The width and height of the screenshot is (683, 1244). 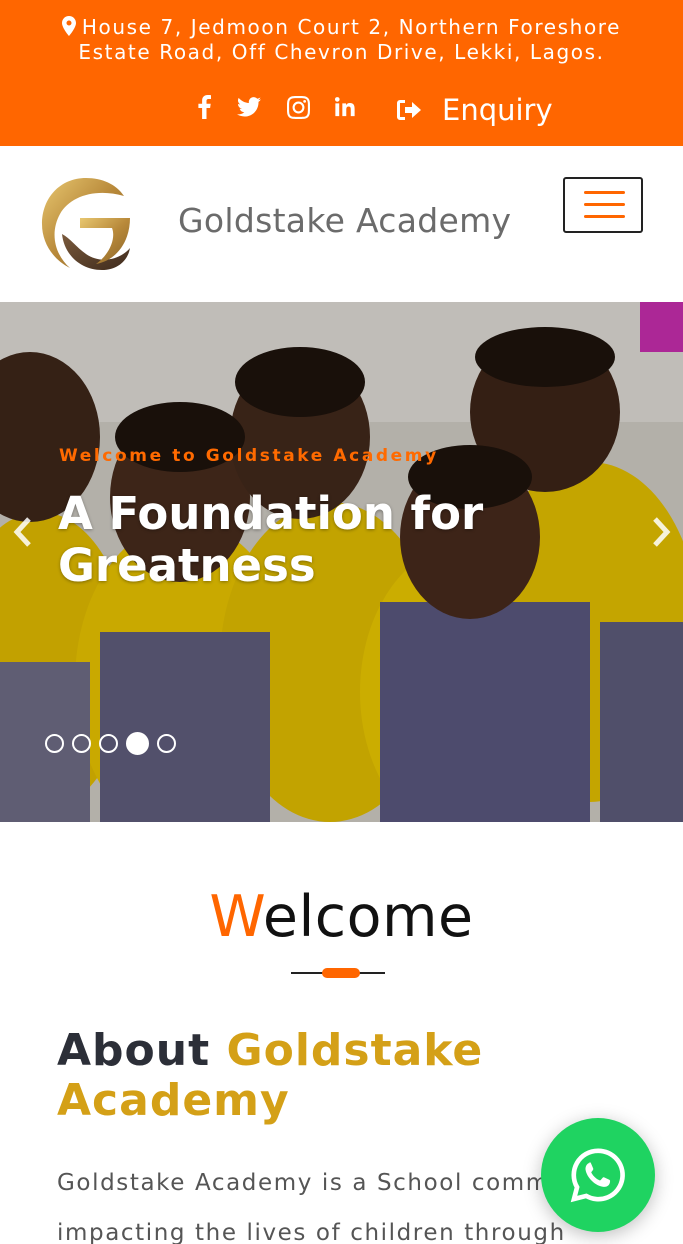 I want to click on twitter-icon, so click(x=249, y=107).